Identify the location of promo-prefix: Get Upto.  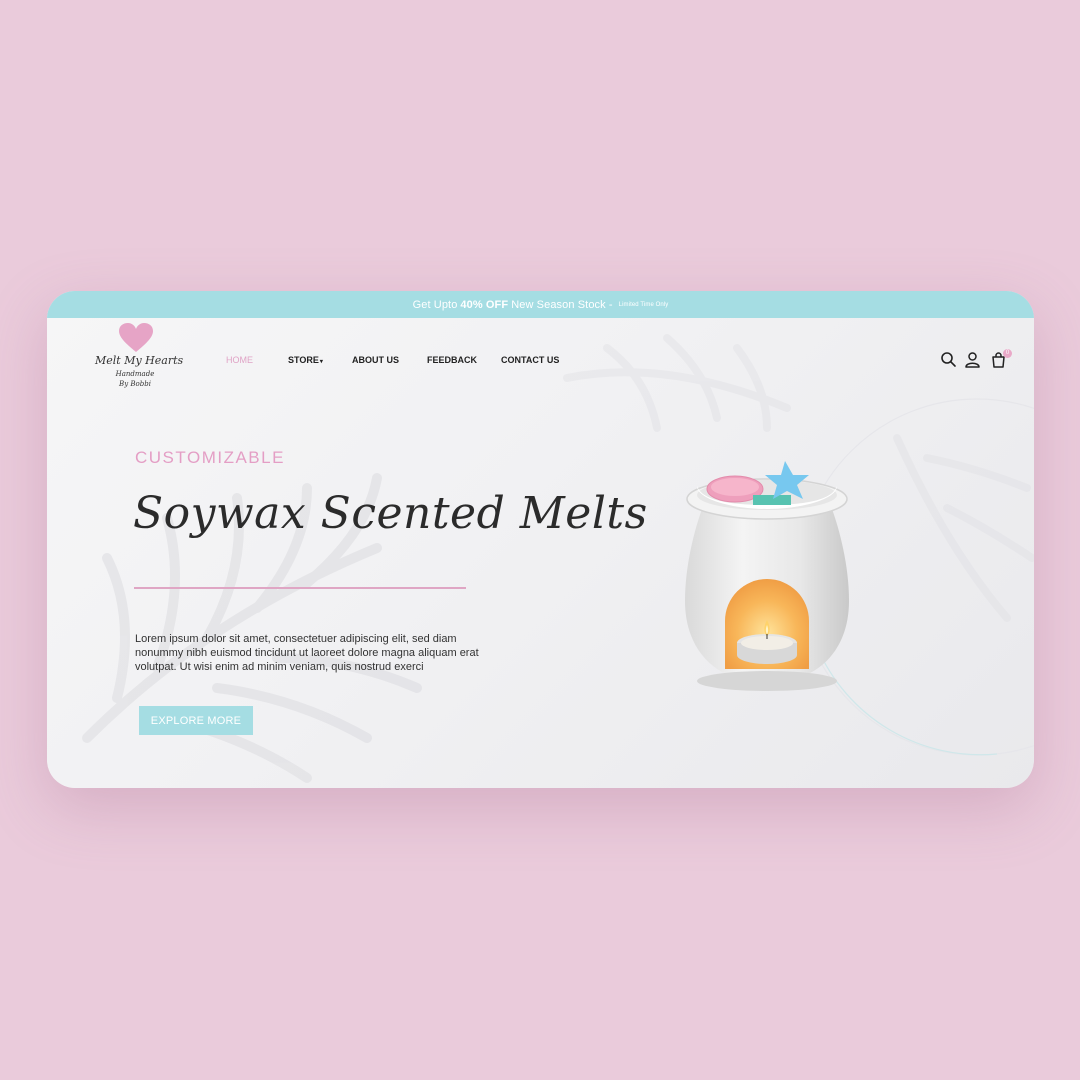
(435, 304).